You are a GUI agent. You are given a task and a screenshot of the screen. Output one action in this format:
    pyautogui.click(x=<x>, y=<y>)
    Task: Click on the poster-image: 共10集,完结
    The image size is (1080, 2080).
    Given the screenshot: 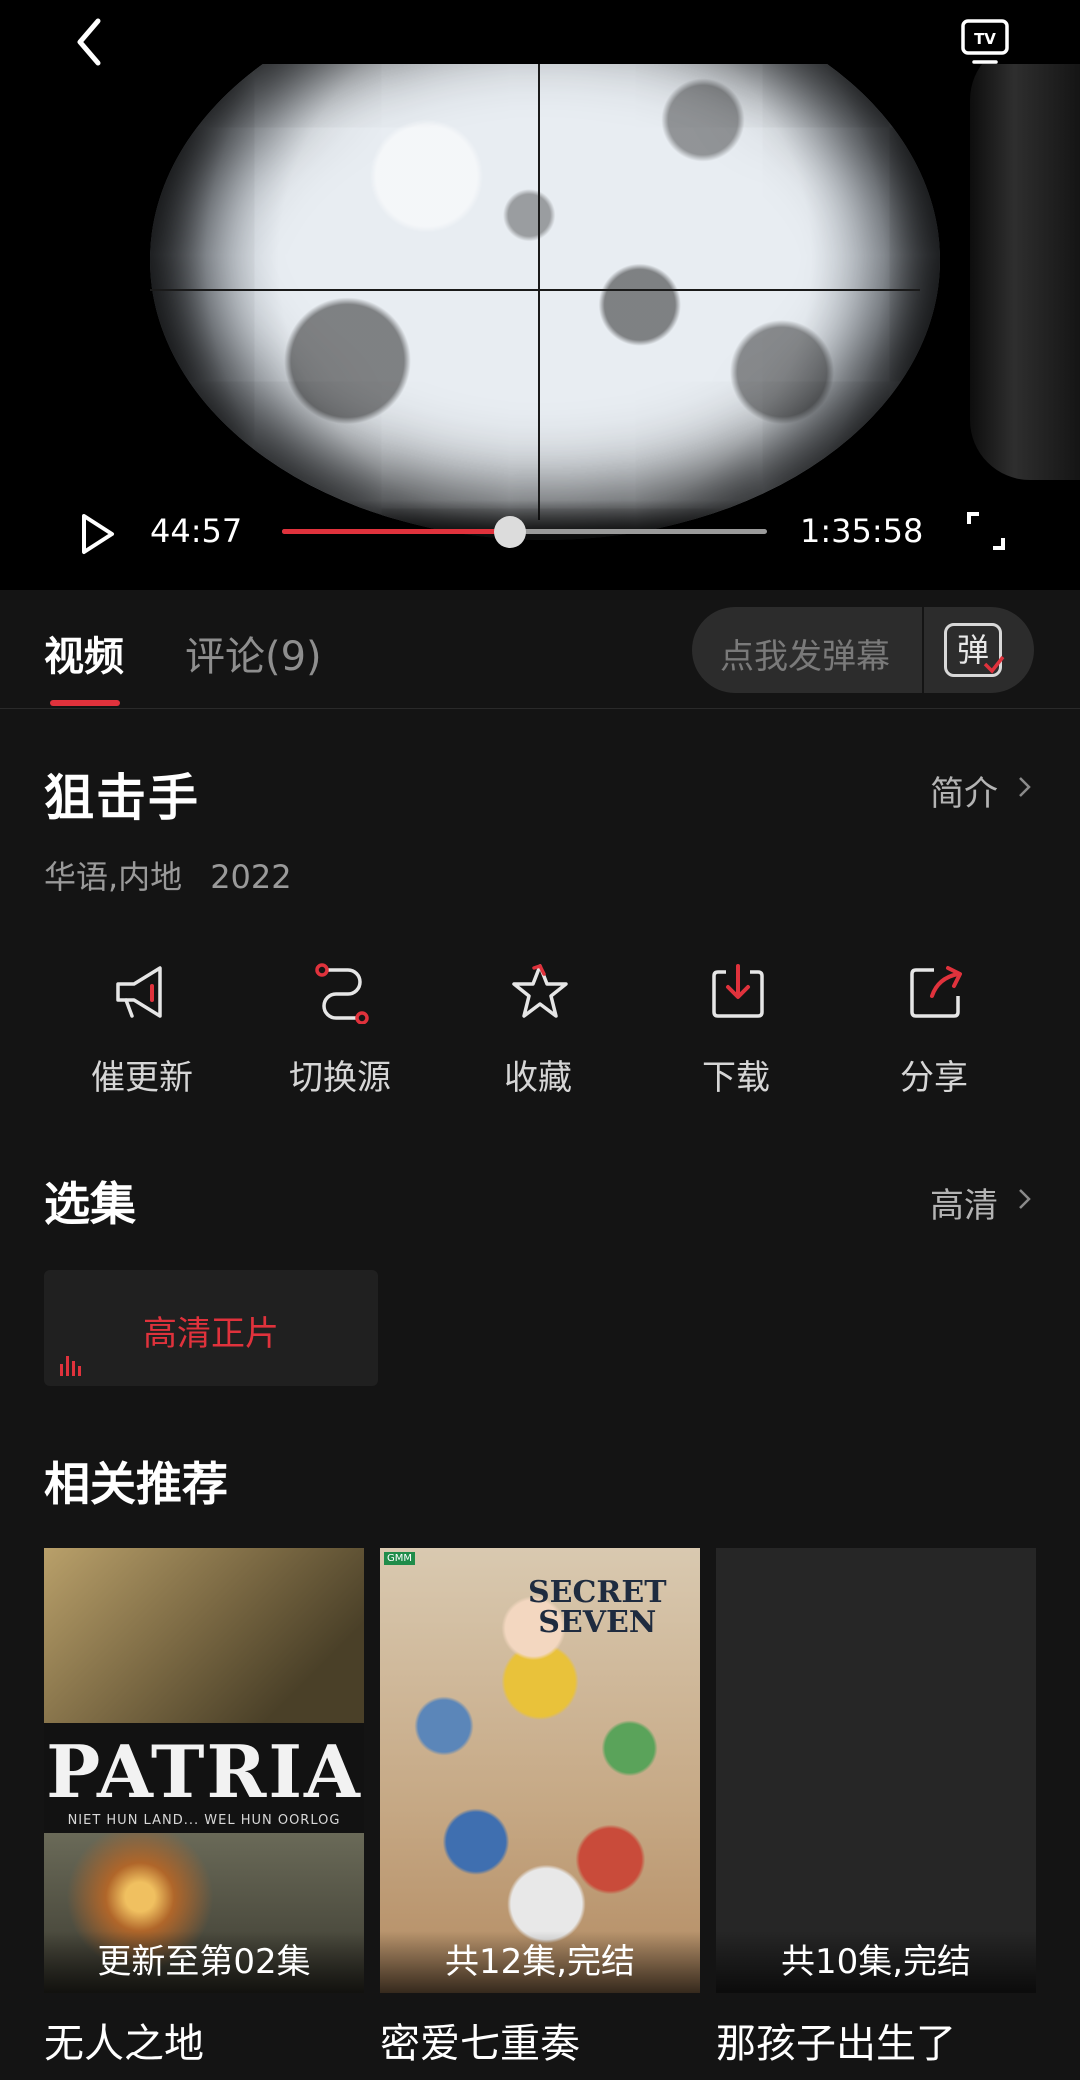 What is the action you would take?
    pyautogui.click(x=876, y=1770)
    